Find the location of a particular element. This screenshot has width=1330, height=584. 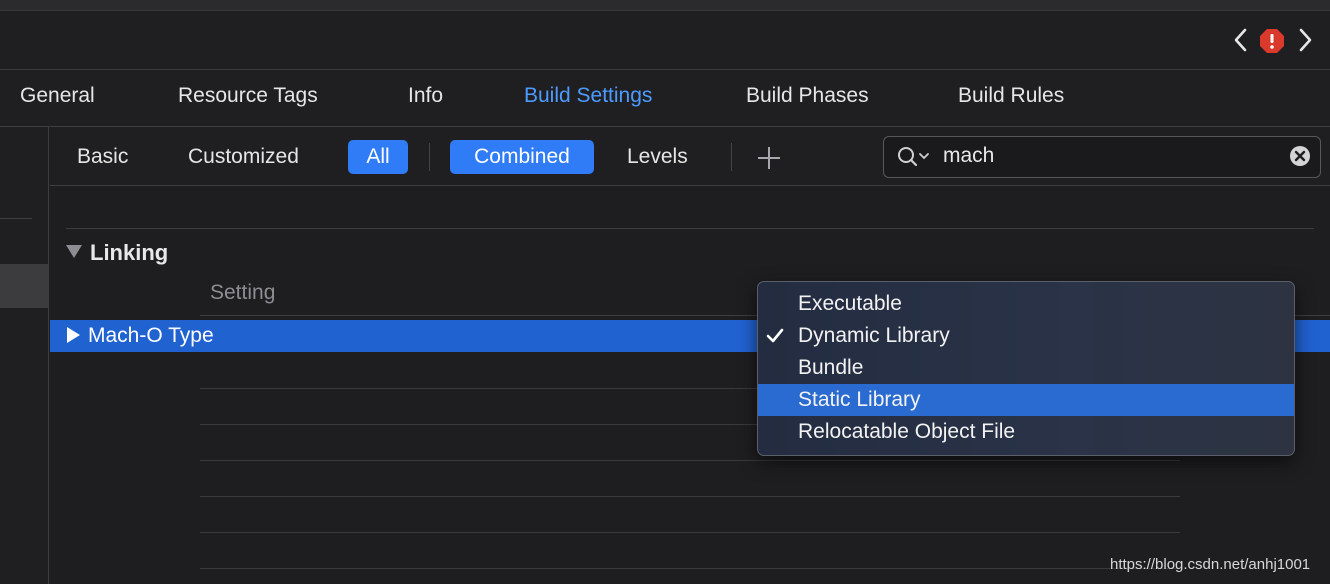

filter-combined-button: Combined is located at coordinates (522, 157).